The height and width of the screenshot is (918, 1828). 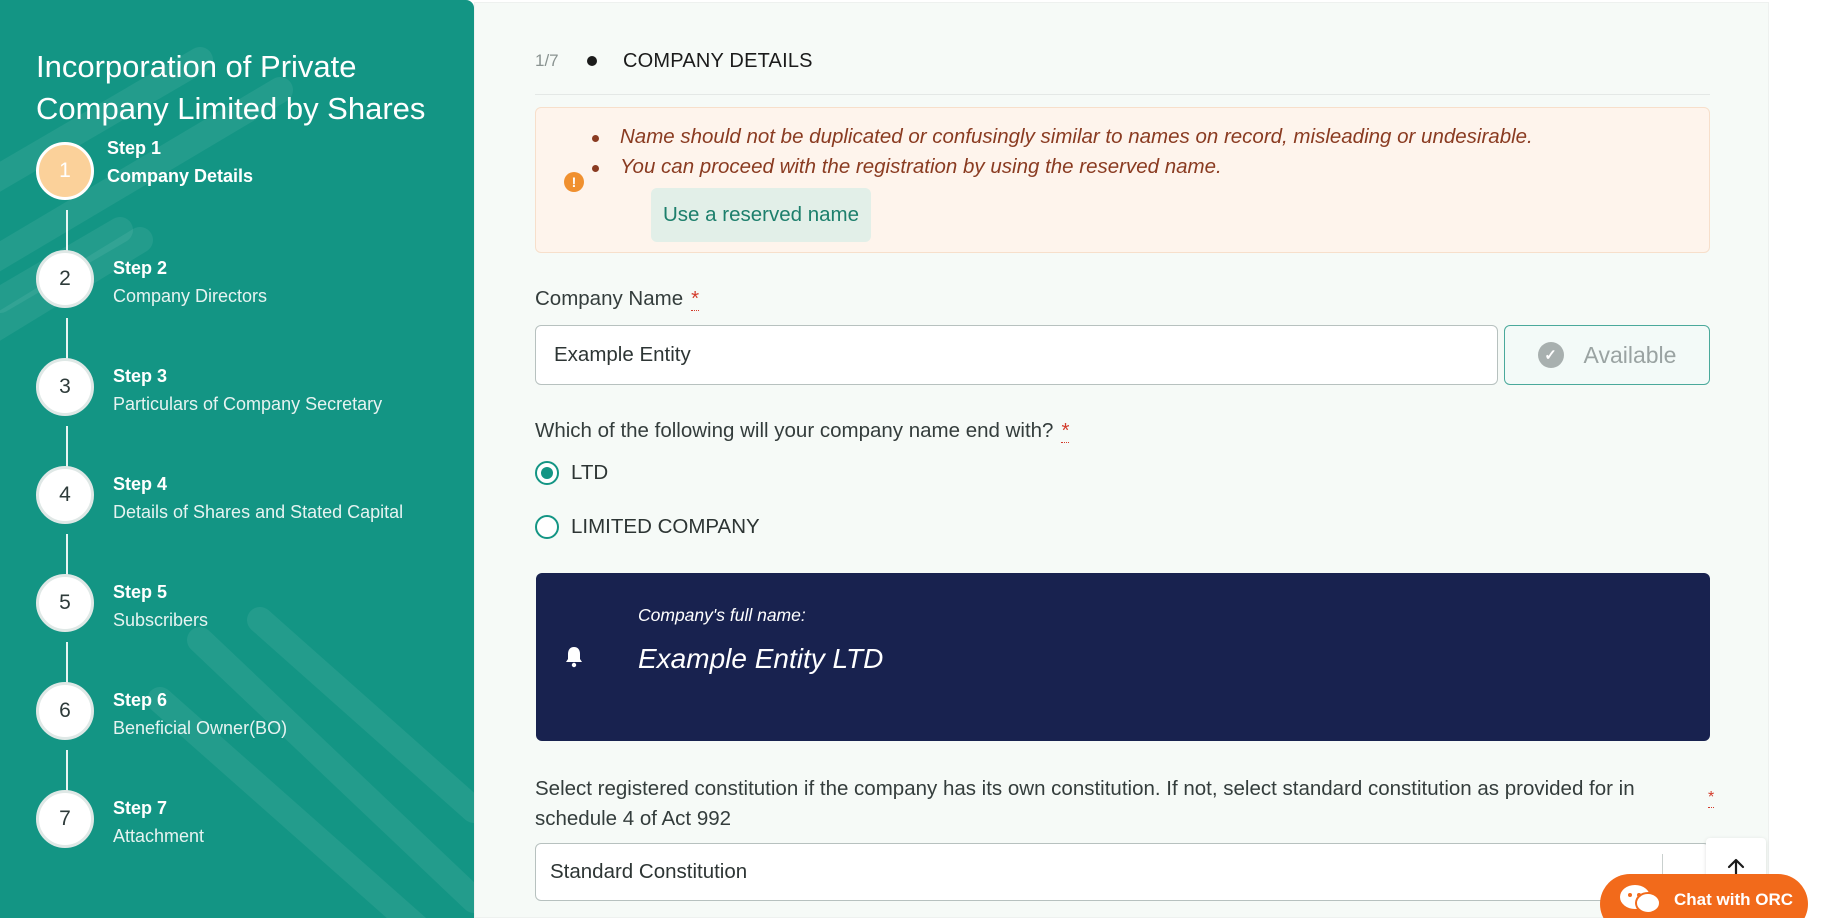 I want to click on step-label: Company Directors, so click(x=190, y=296).